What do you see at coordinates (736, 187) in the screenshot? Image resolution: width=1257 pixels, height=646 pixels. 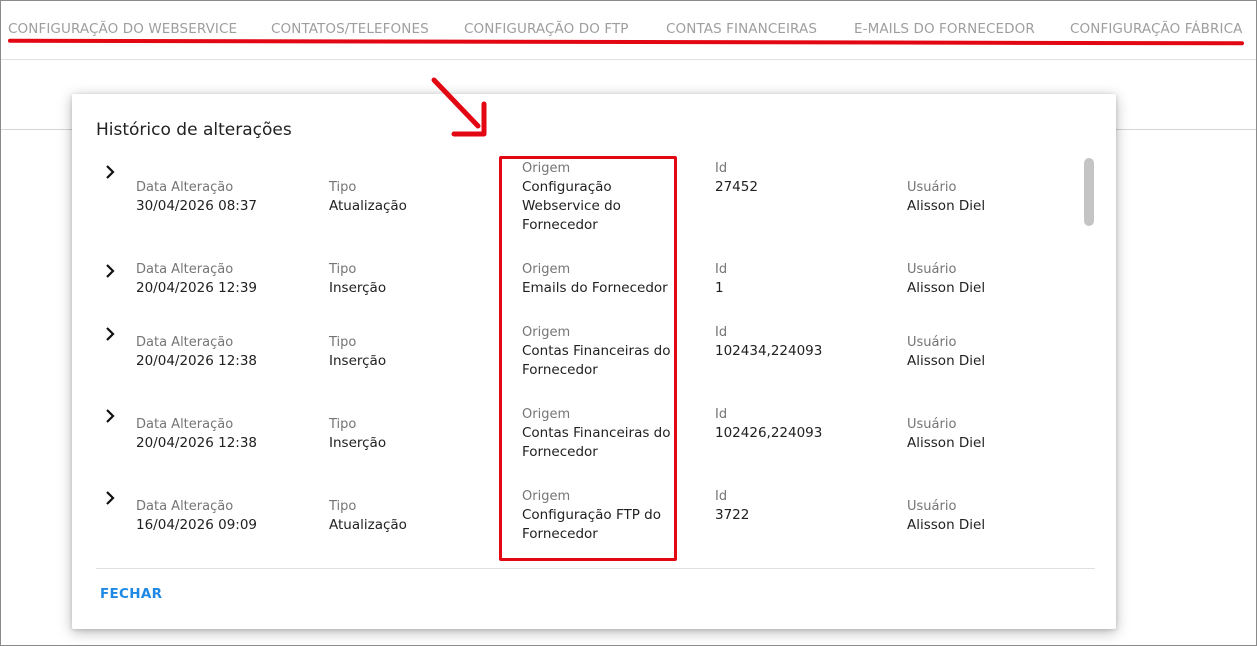 I see `id-value: 27452` at bounding box center [736, 187].